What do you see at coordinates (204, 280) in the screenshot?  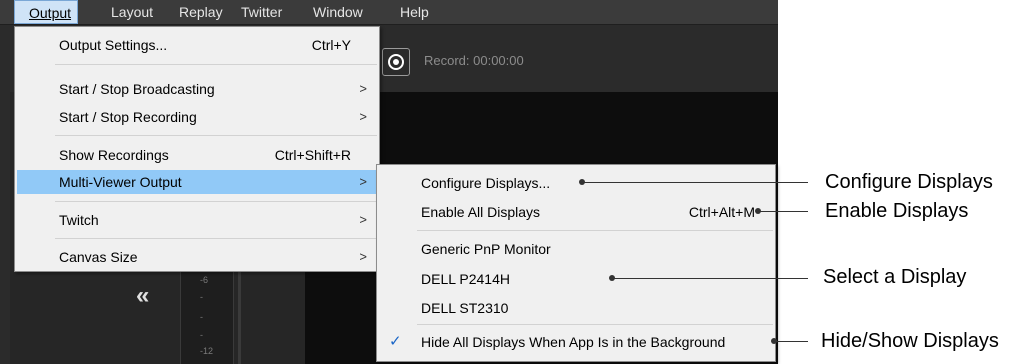 I see `meter-tick: -6` at bounding box center [204, 280].